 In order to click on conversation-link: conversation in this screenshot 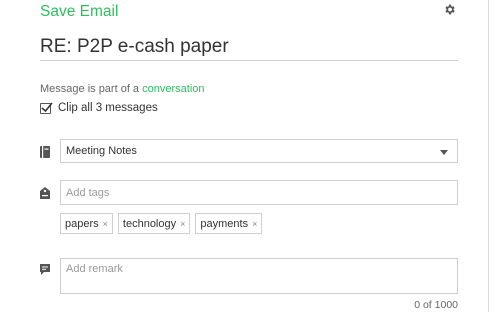, I will do `click(173, 89)`.